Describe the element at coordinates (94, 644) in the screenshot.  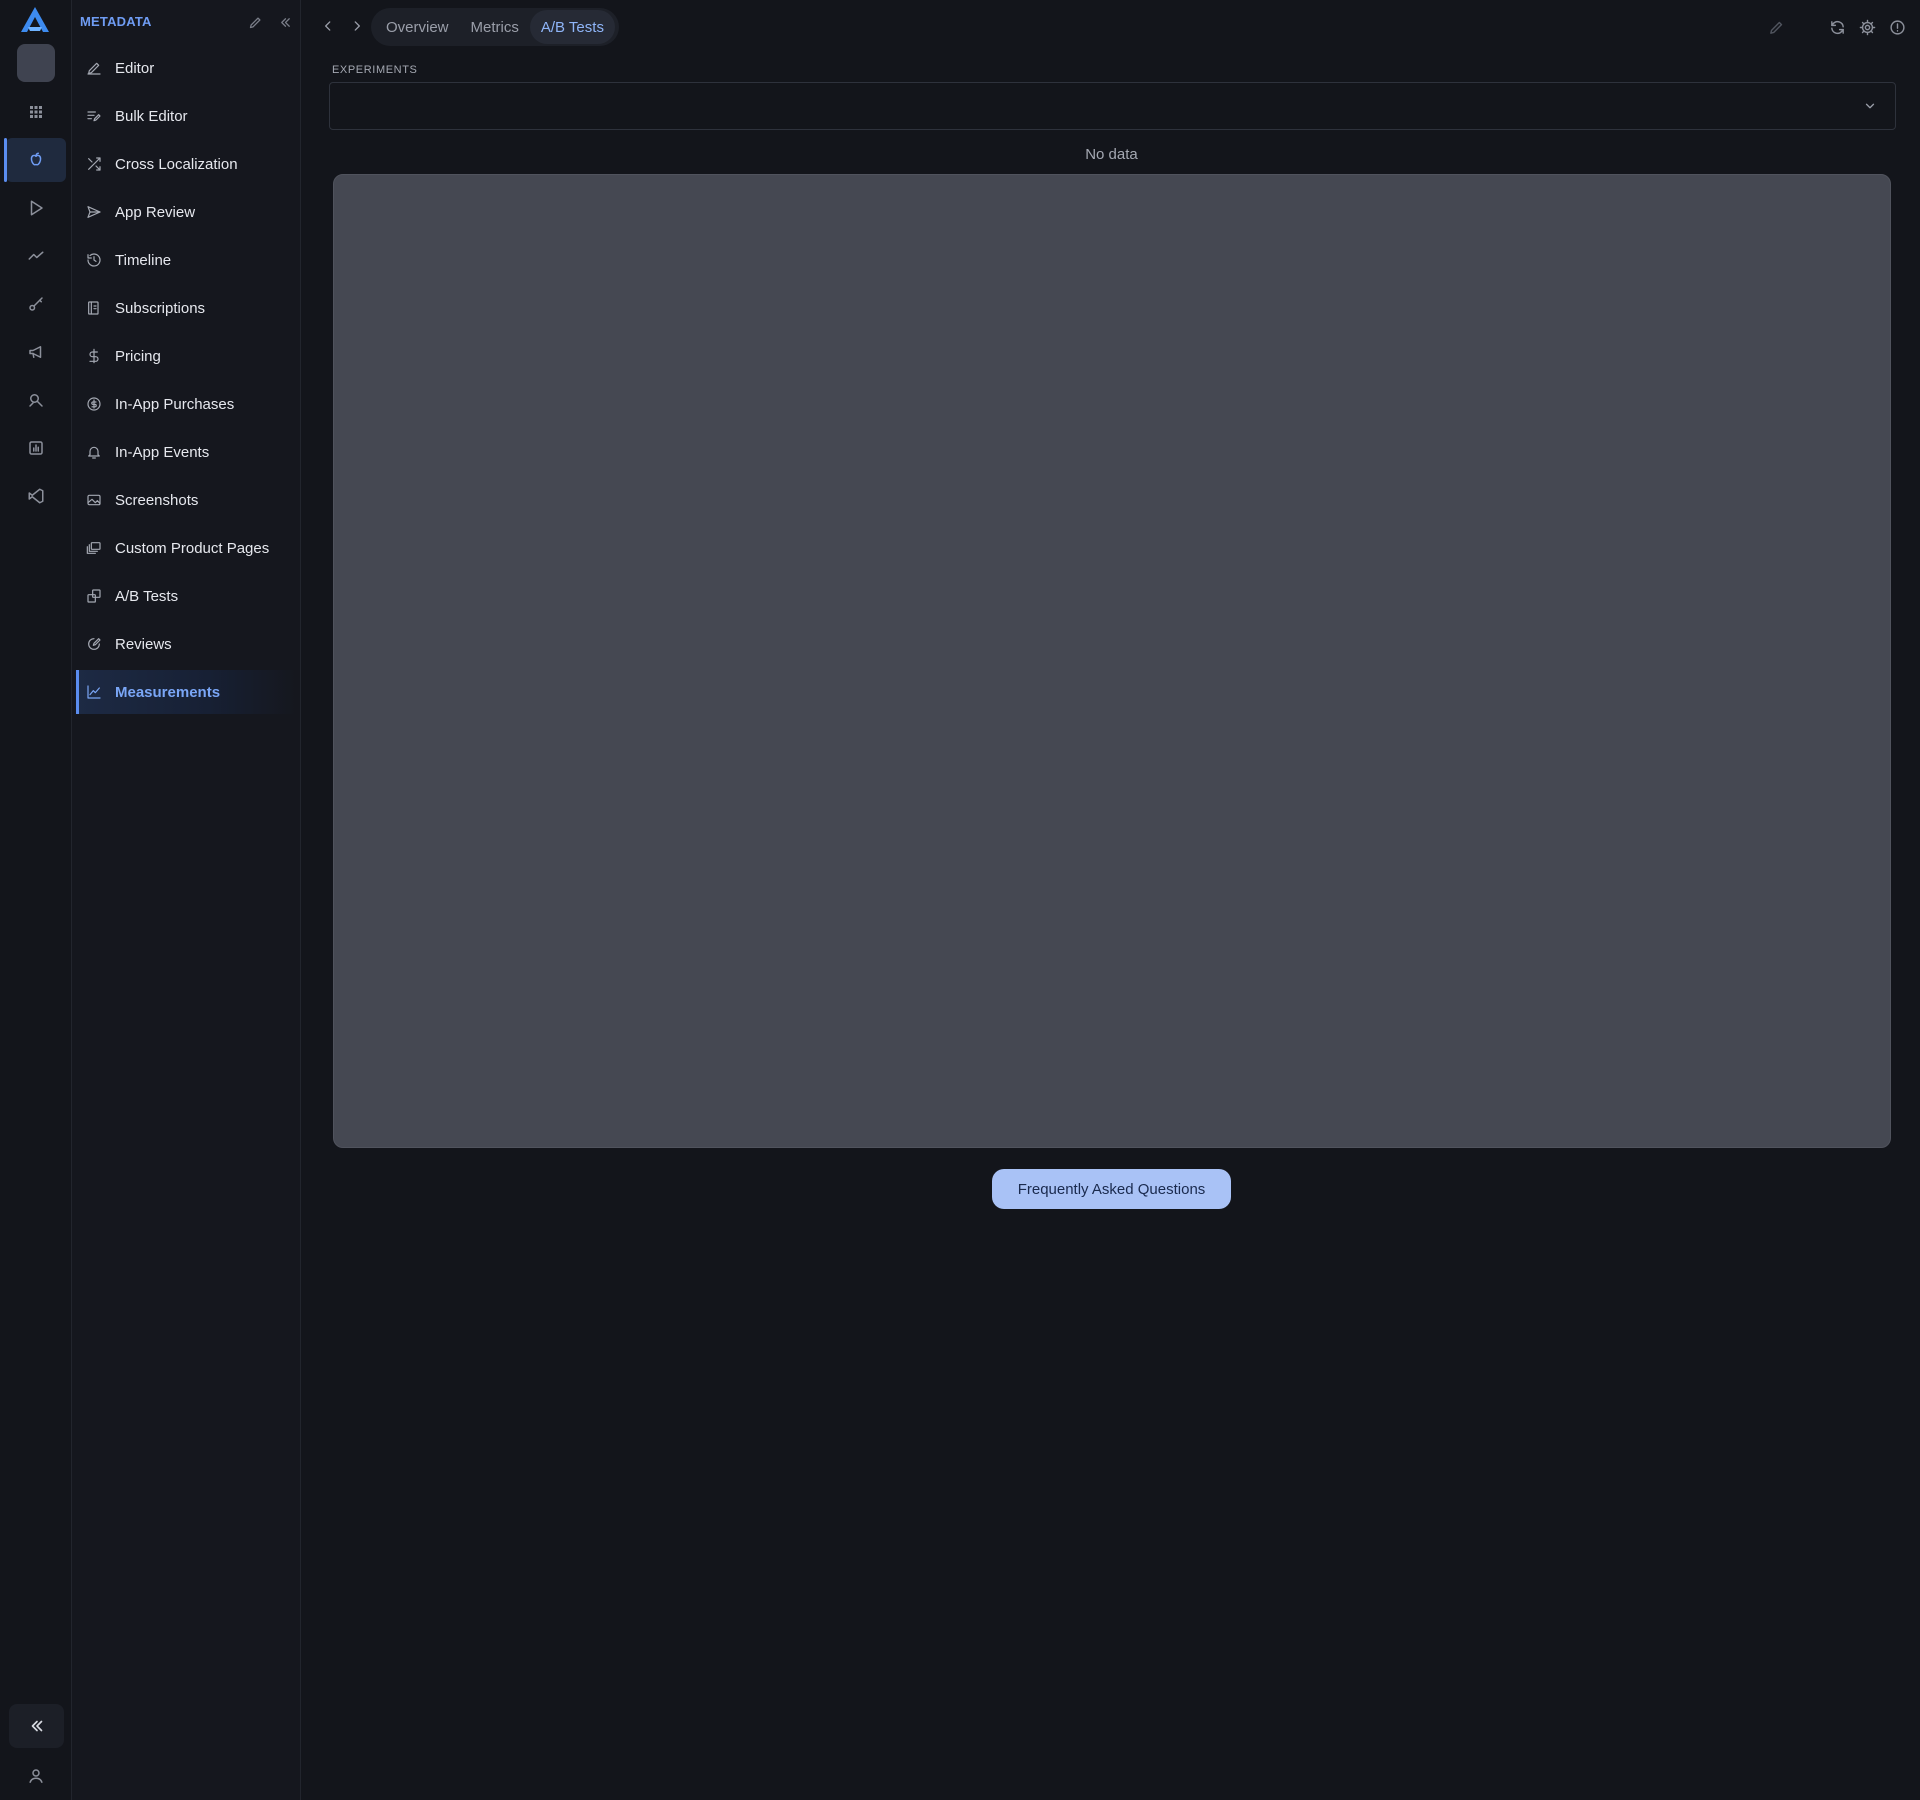
I see `review-icon` at that location.